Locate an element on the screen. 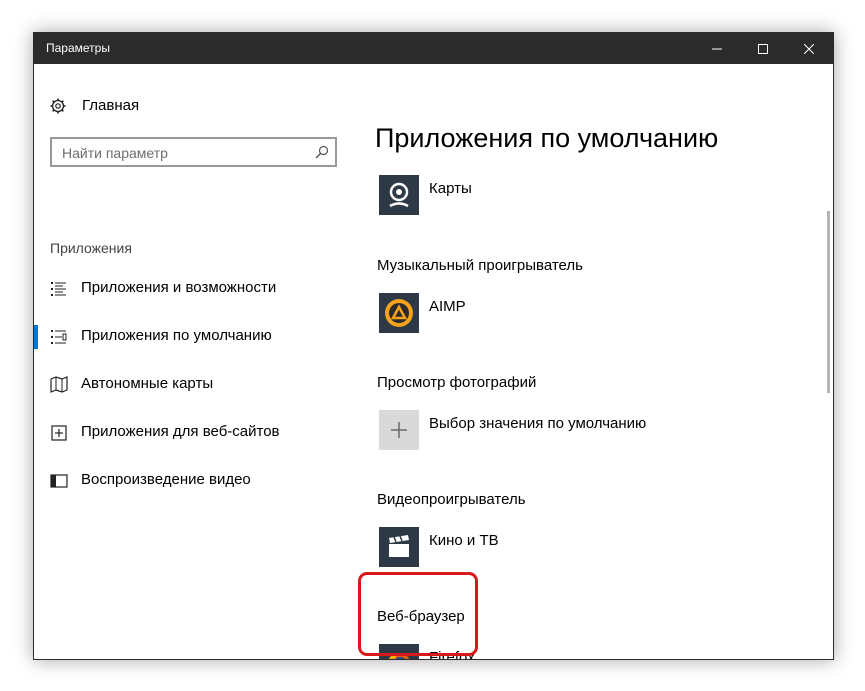  sidebar-item-label: Приложения по умолчанию is located at coordinates (176, 335).